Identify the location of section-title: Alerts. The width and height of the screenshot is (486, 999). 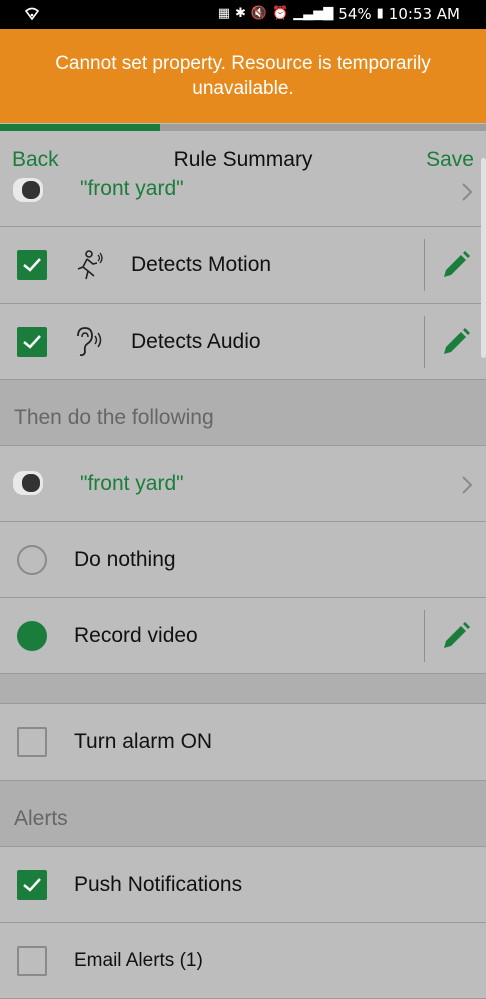
(41, 818).